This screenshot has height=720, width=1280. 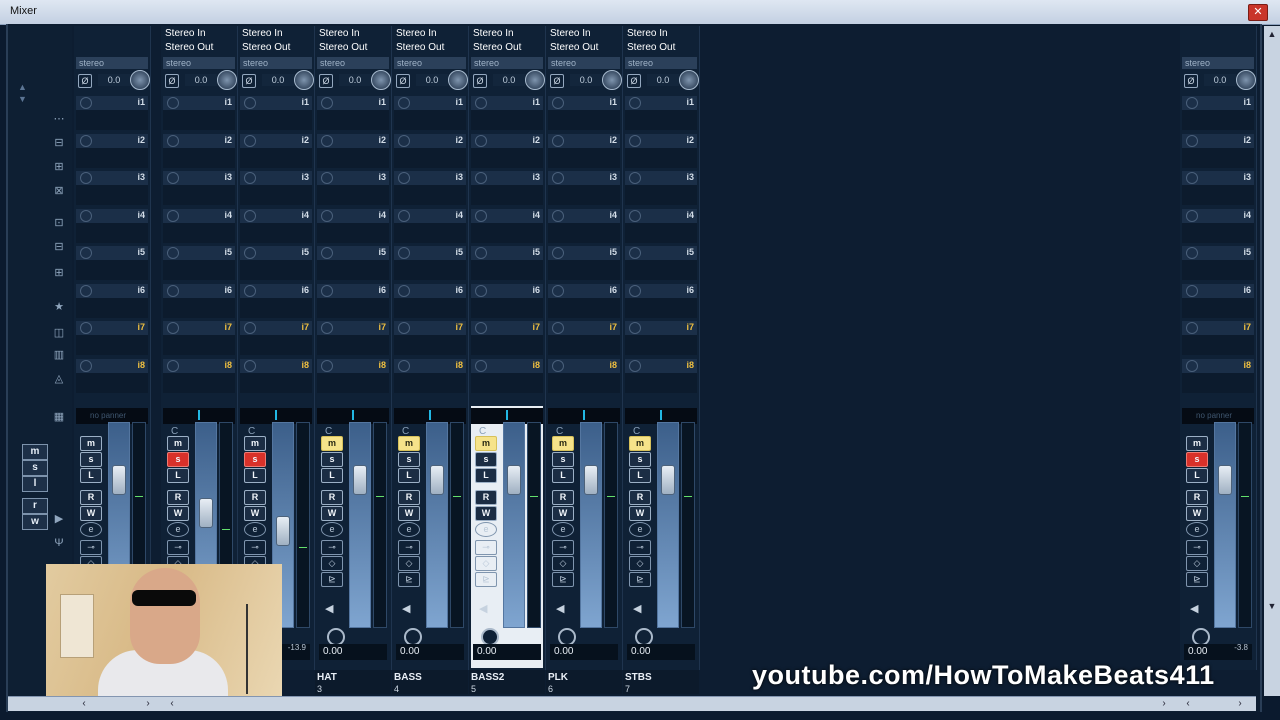 What do you see at coordinates (507, 152) in the screenshot?
I see `channel-6-insert-slot-2: i2` at bounding box center [507, 152].